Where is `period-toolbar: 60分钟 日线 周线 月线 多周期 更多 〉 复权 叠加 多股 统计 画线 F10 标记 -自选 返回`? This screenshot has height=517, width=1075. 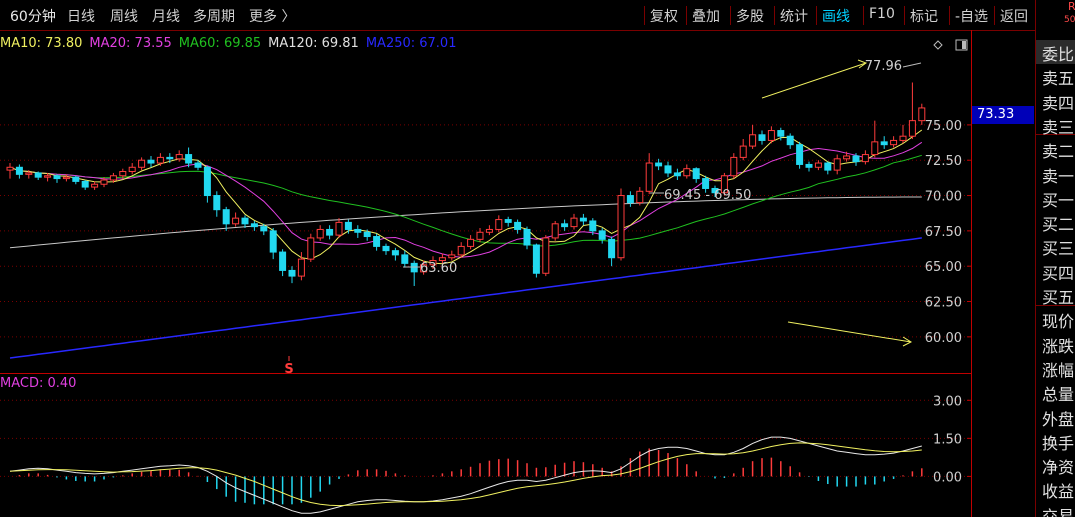 period-toolbar: 60分钟 日线 周线 月线 多周期 更多 〉 复权 叠加 多股 统计 画线 F10 标记 -自选 返回 is located at coordinates (517, 15).